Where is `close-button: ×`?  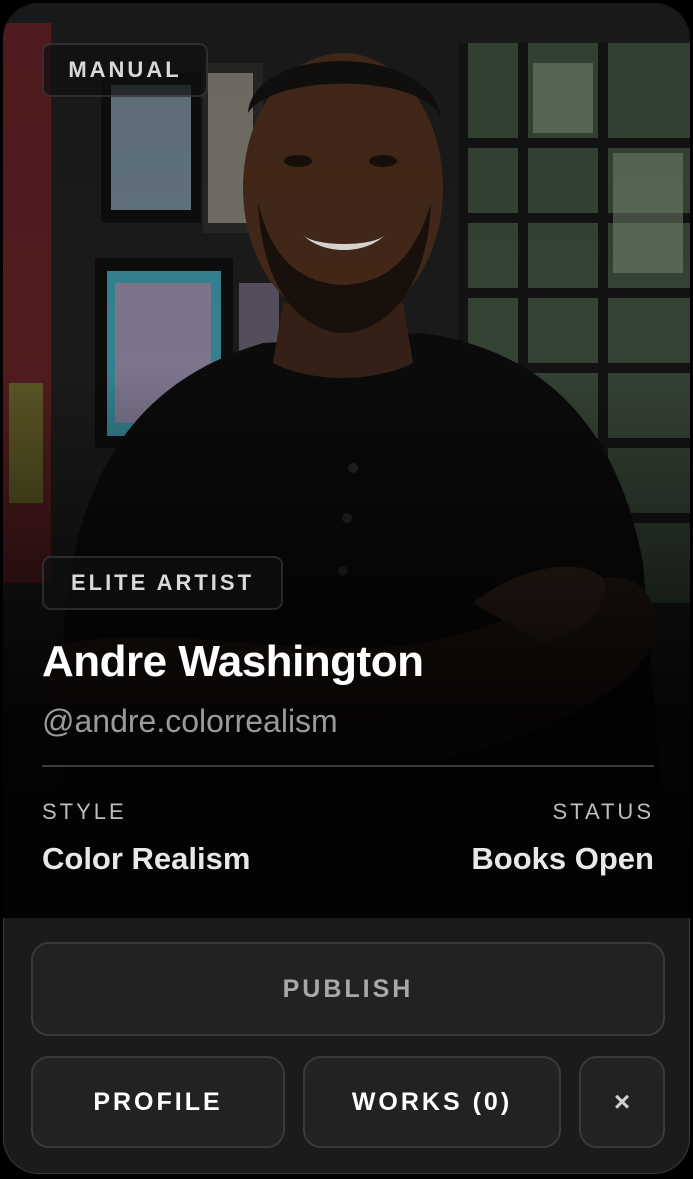
close-button: × is located at coordinates (622, 1102).